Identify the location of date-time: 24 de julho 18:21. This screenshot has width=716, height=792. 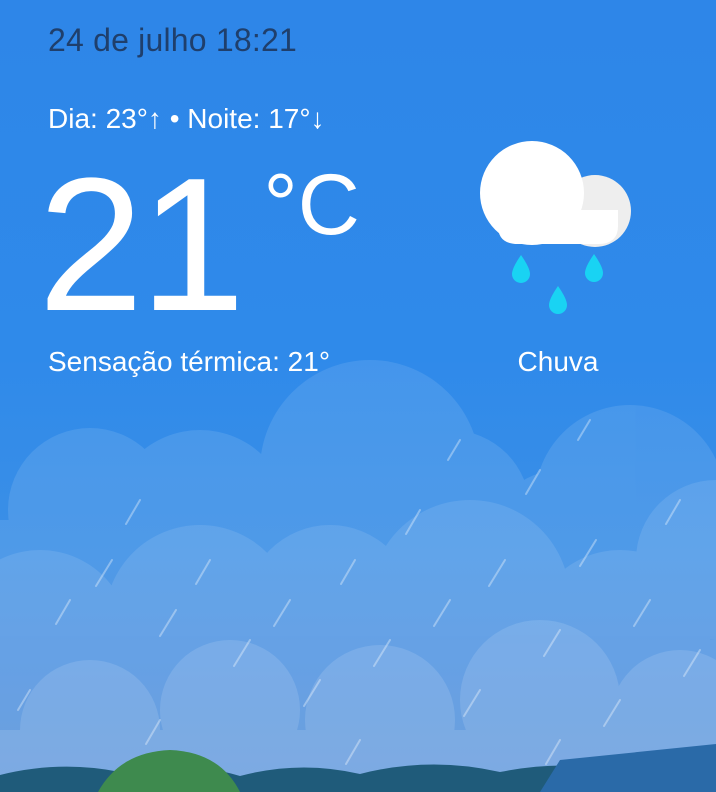
(172, 40).